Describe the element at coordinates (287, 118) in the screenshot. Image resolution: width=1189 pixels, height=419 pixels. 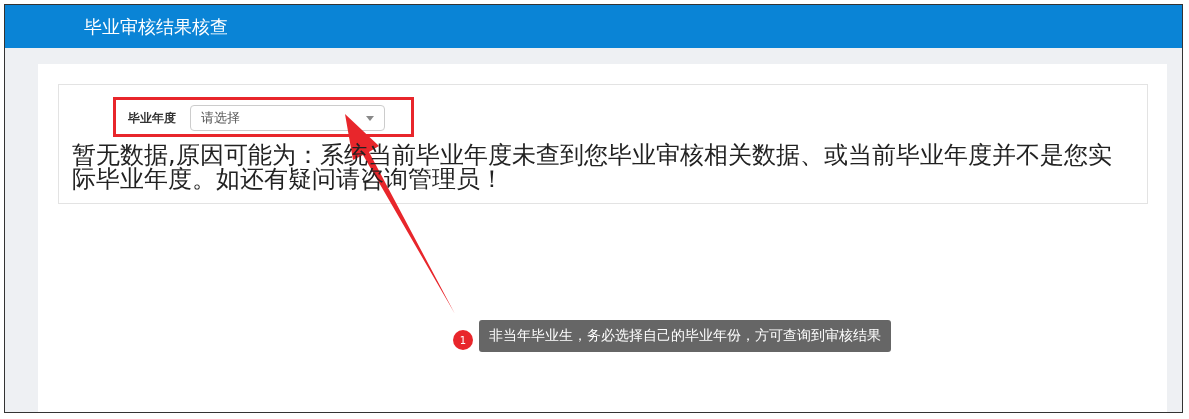
I see `year-select: 请选择` at that location.